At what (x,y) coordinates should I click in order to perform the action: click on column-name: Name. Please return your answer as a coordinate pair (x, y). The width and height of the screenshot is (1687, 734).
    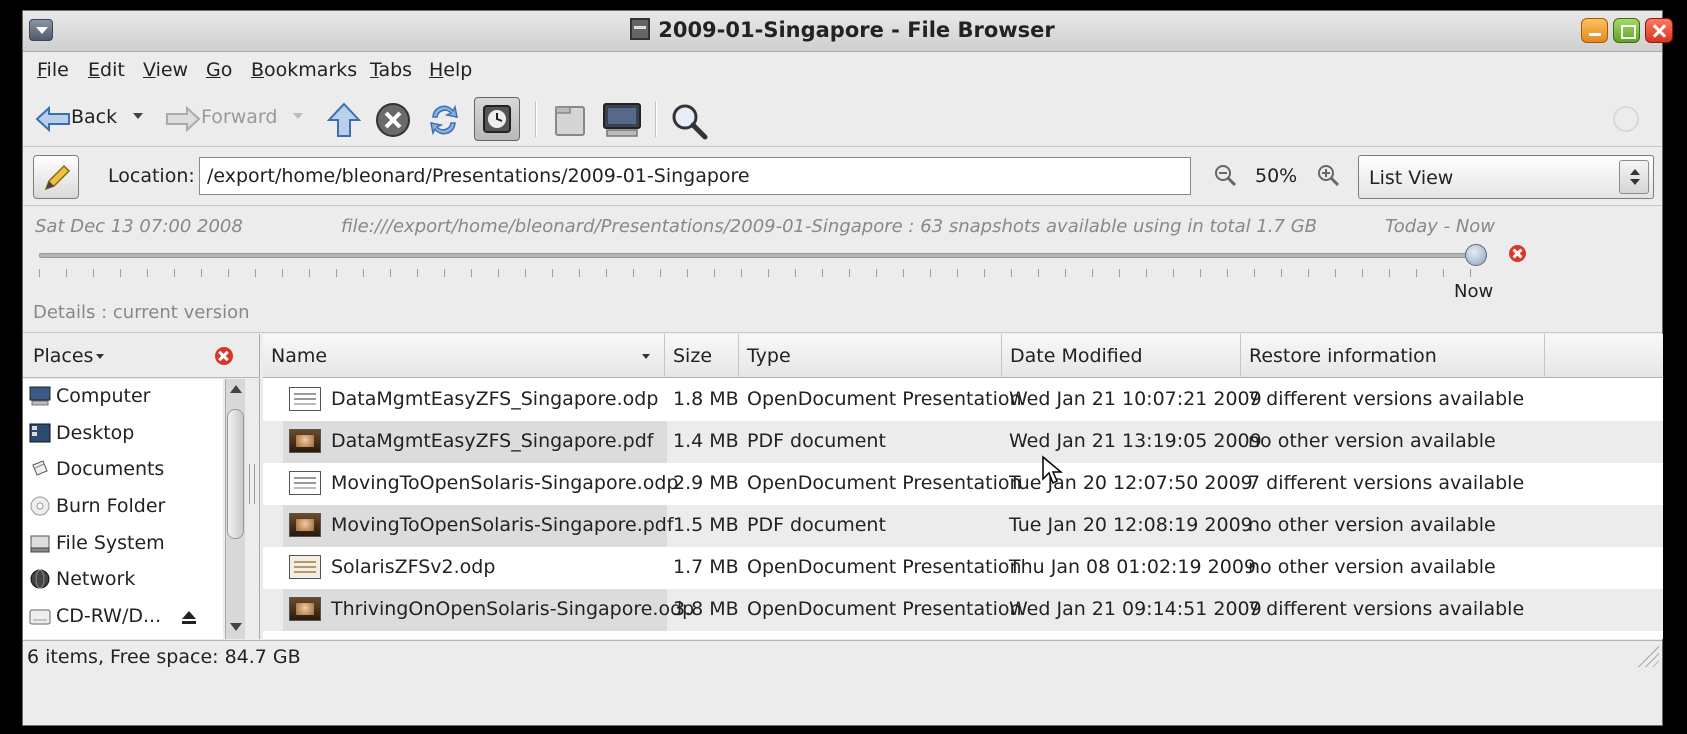
    Looking at the image, I should click on (464, 356).